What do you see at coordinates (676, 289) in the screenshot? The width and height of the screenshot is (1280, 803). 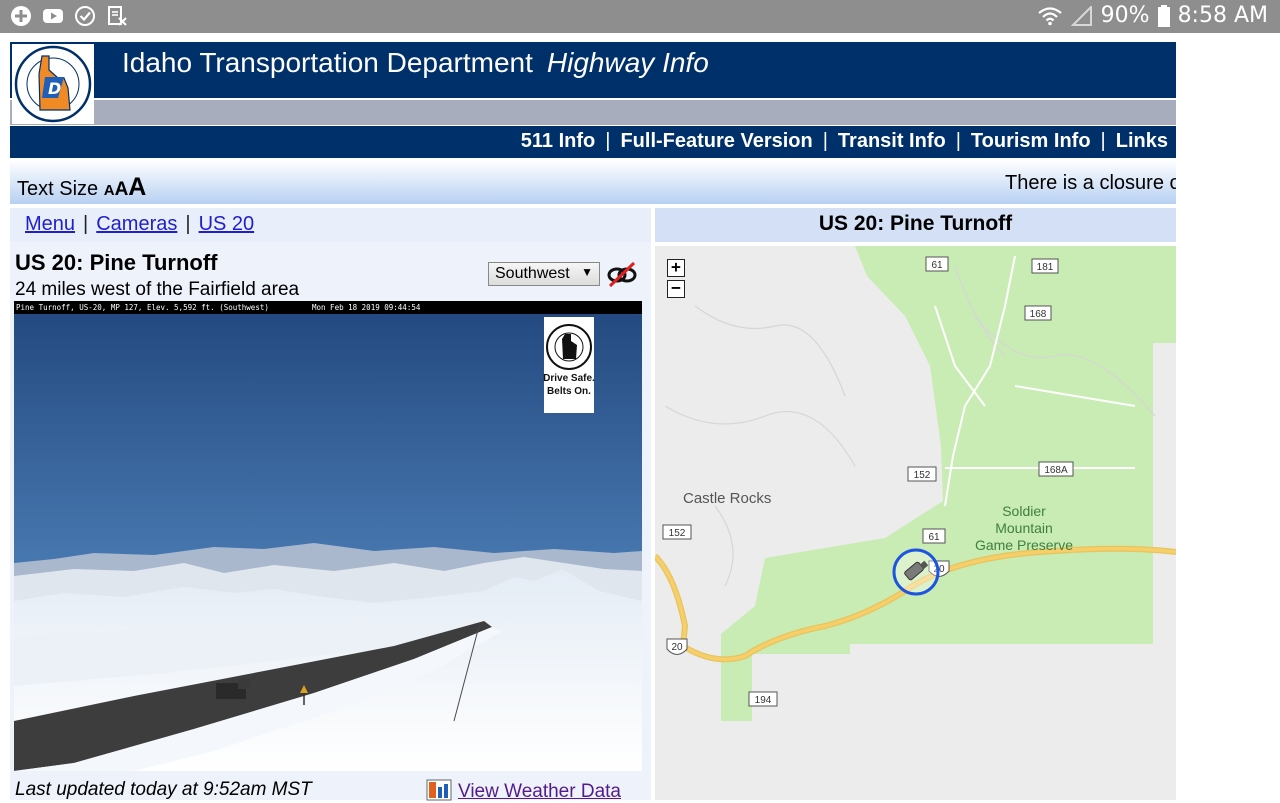 I see `map-zoom-out-button: −` at bounding box center [676, 289].